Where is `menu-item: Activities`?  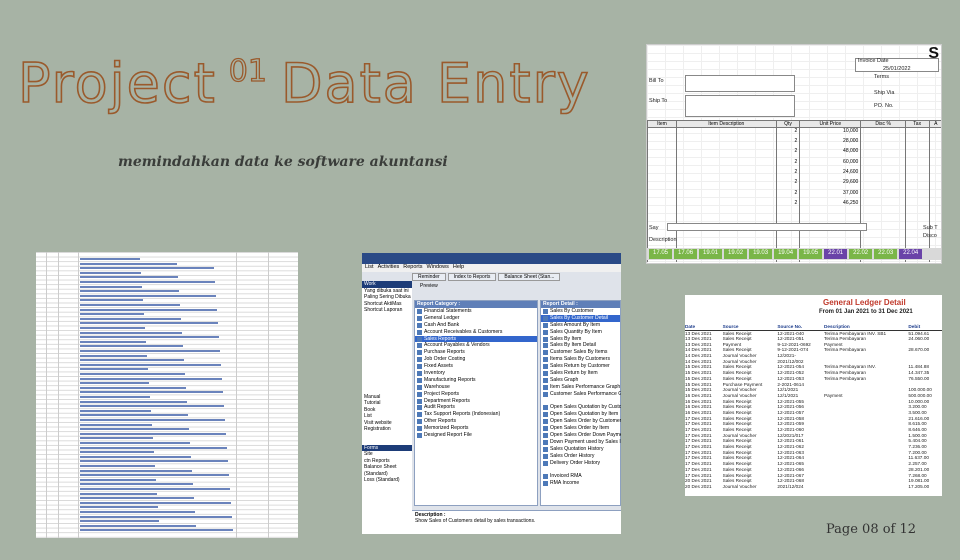 menu-item: Activities is located at coordinates (389, 268).